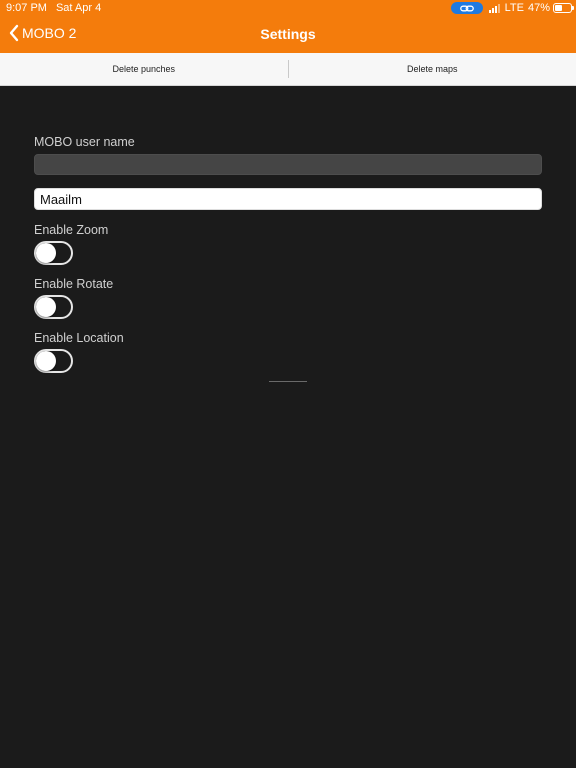 The width and height of the screenshot is (576, 768). What do you see at coordinates (74, 284) in the screenshot?
I see `enable-rotate-label: Enable Rotate` at bounding box center [74, 284].